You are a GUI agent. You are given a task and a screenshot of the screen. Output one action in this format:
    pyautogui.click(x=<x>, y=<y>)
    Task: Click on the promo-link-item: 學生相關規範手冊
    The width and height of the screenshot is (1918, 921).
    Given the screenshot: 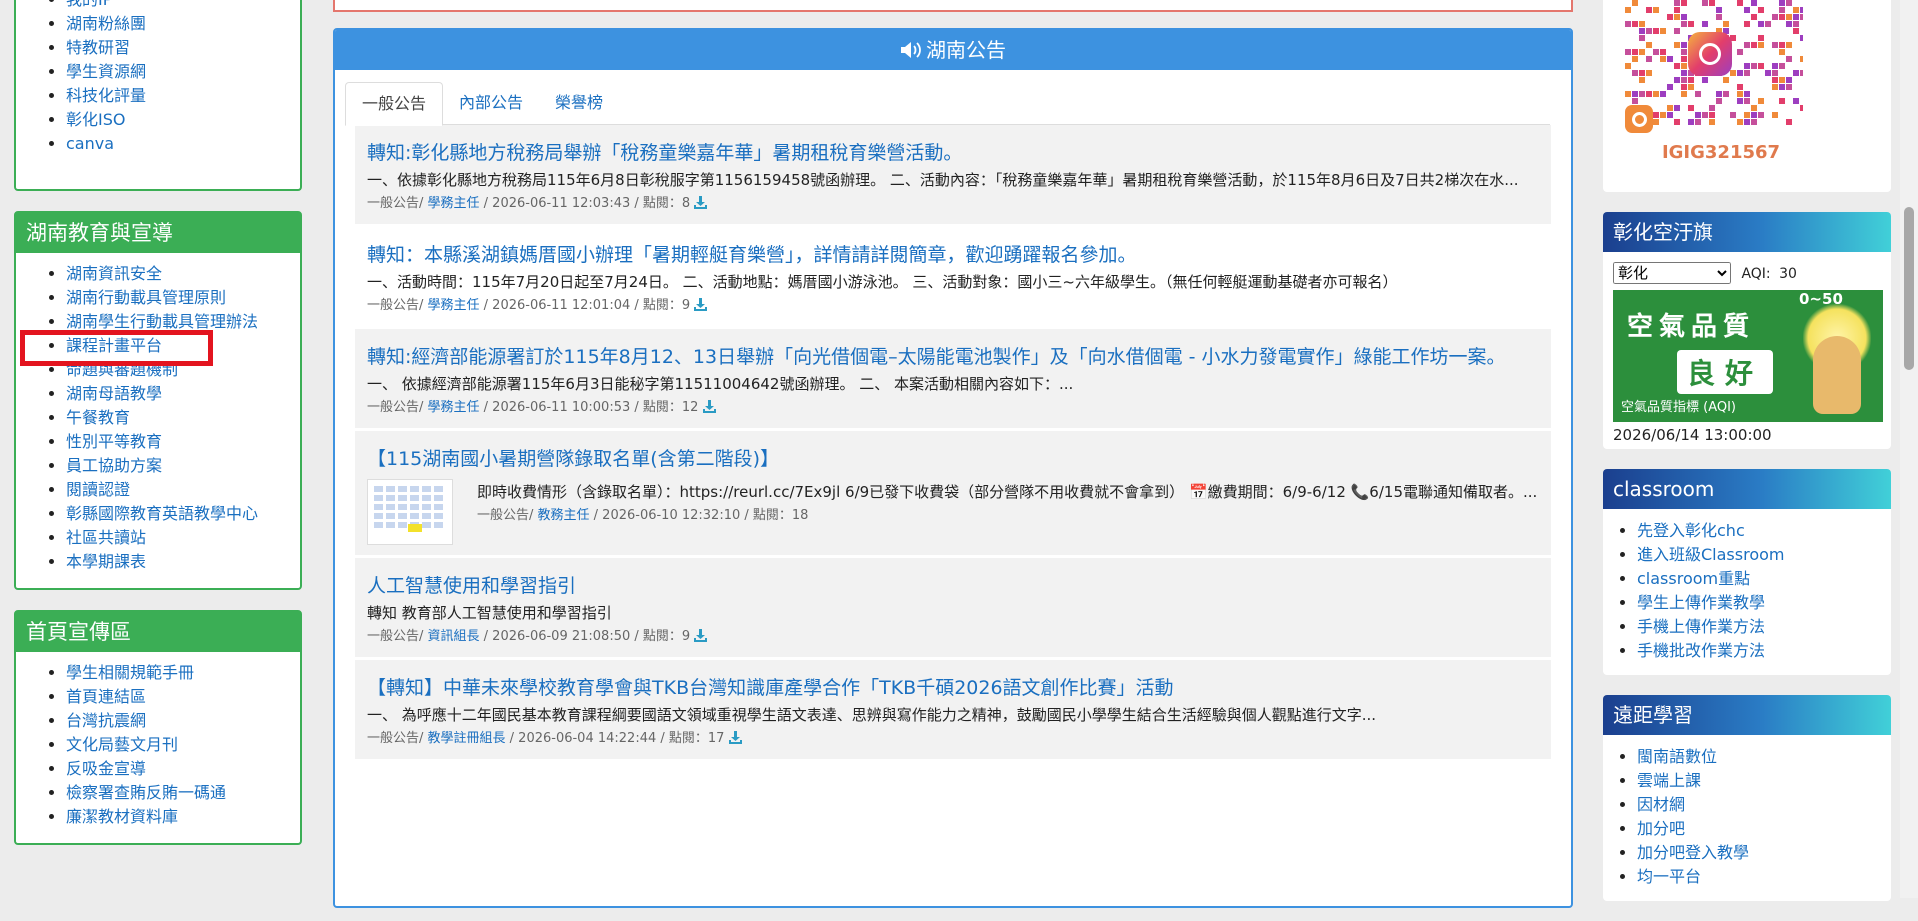 What is the action you would take?
    pyautogui.click(x=183, y=673)
    